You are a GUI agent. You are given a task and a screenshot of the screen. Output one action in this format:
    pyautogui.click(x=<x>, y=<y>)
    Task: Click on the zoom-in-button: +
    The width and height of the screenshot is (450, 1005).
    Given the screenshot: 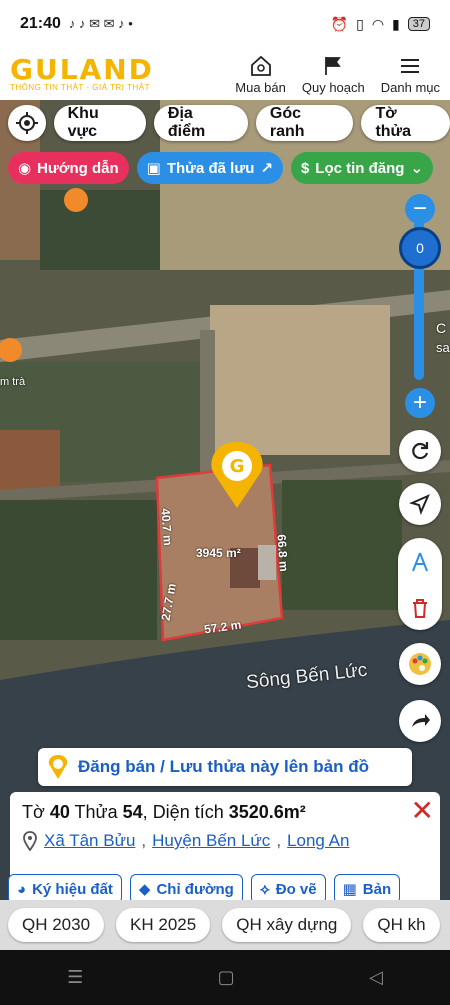 What is the action you would take?
    pyautogui.click(x=420, y=403)
    